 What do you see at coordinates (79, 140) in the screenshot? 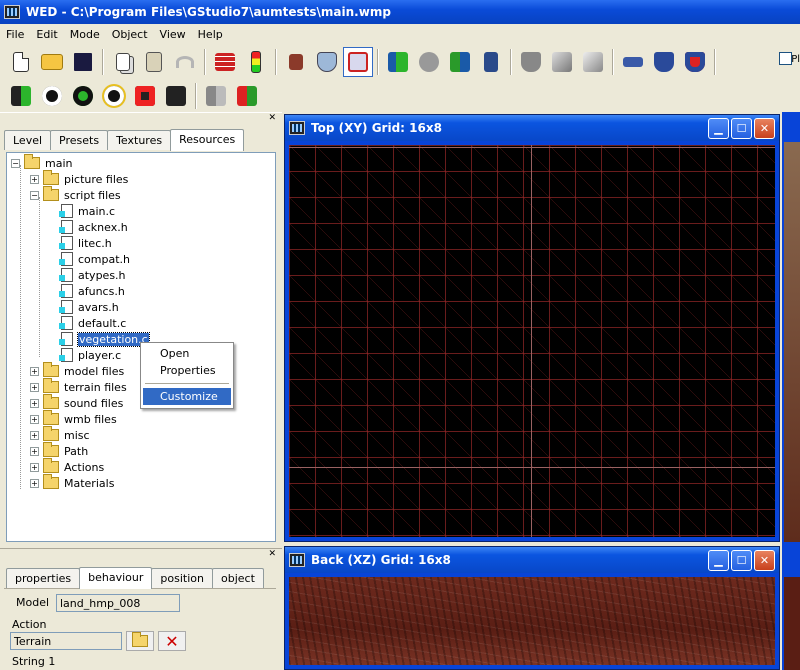
I see `tab-presets: Presets` at bounding box center [79, 140].